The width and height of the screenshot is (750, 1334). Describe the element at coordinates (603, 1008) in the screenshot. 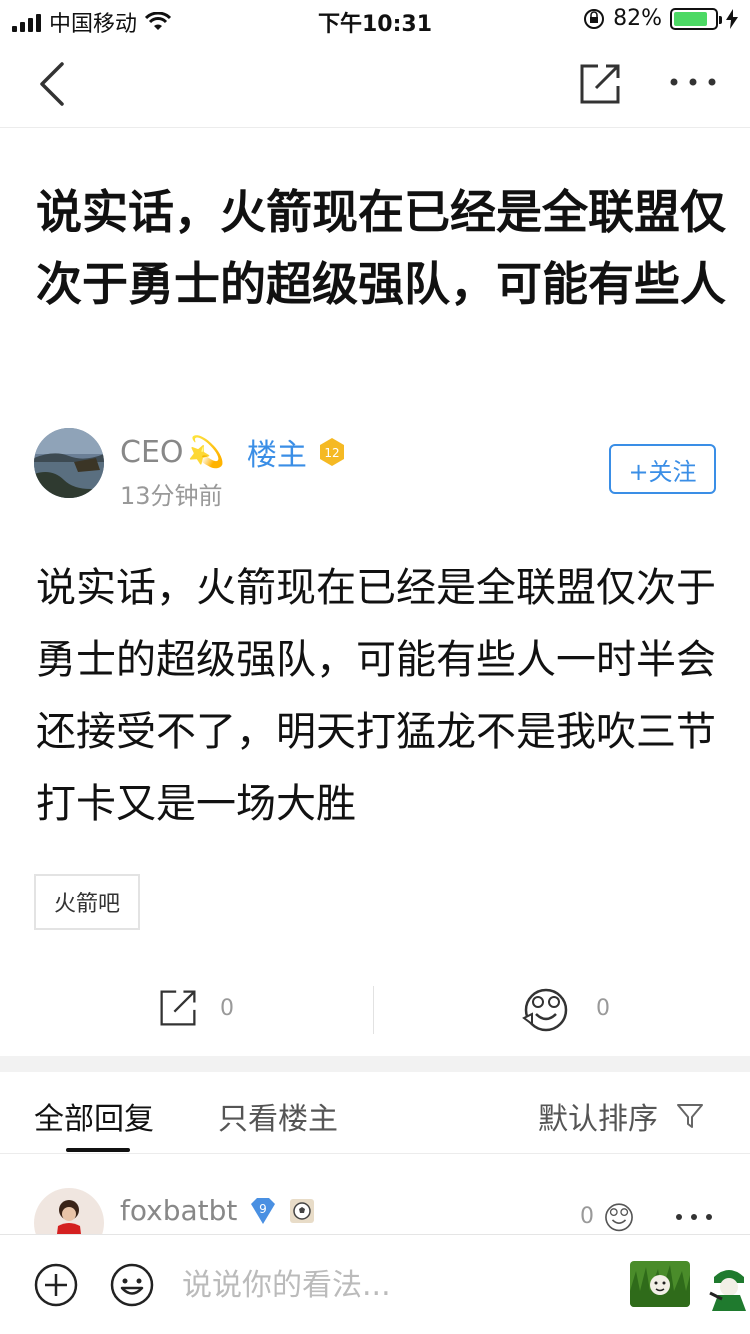

I see `like-count: 0` at that location.